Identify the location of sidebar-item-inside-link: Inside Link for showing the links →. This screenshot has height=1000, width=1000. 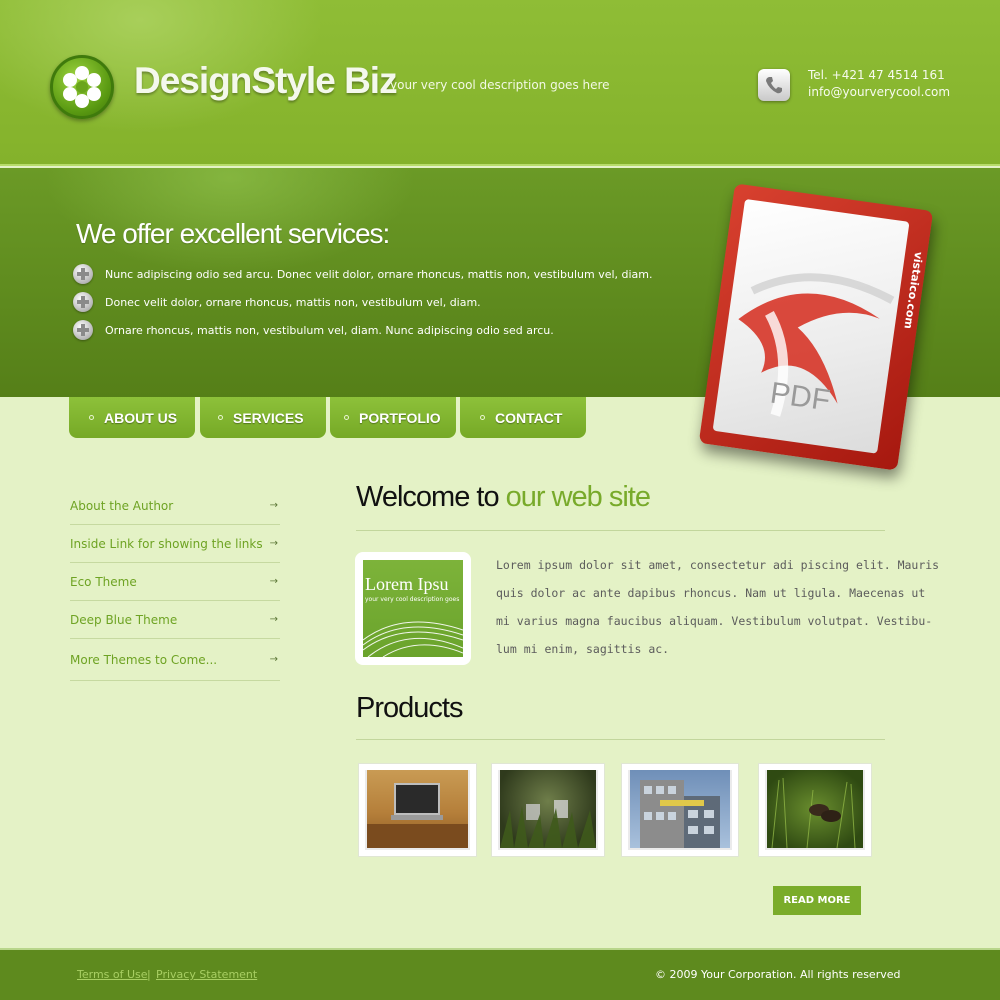
(175, 544).